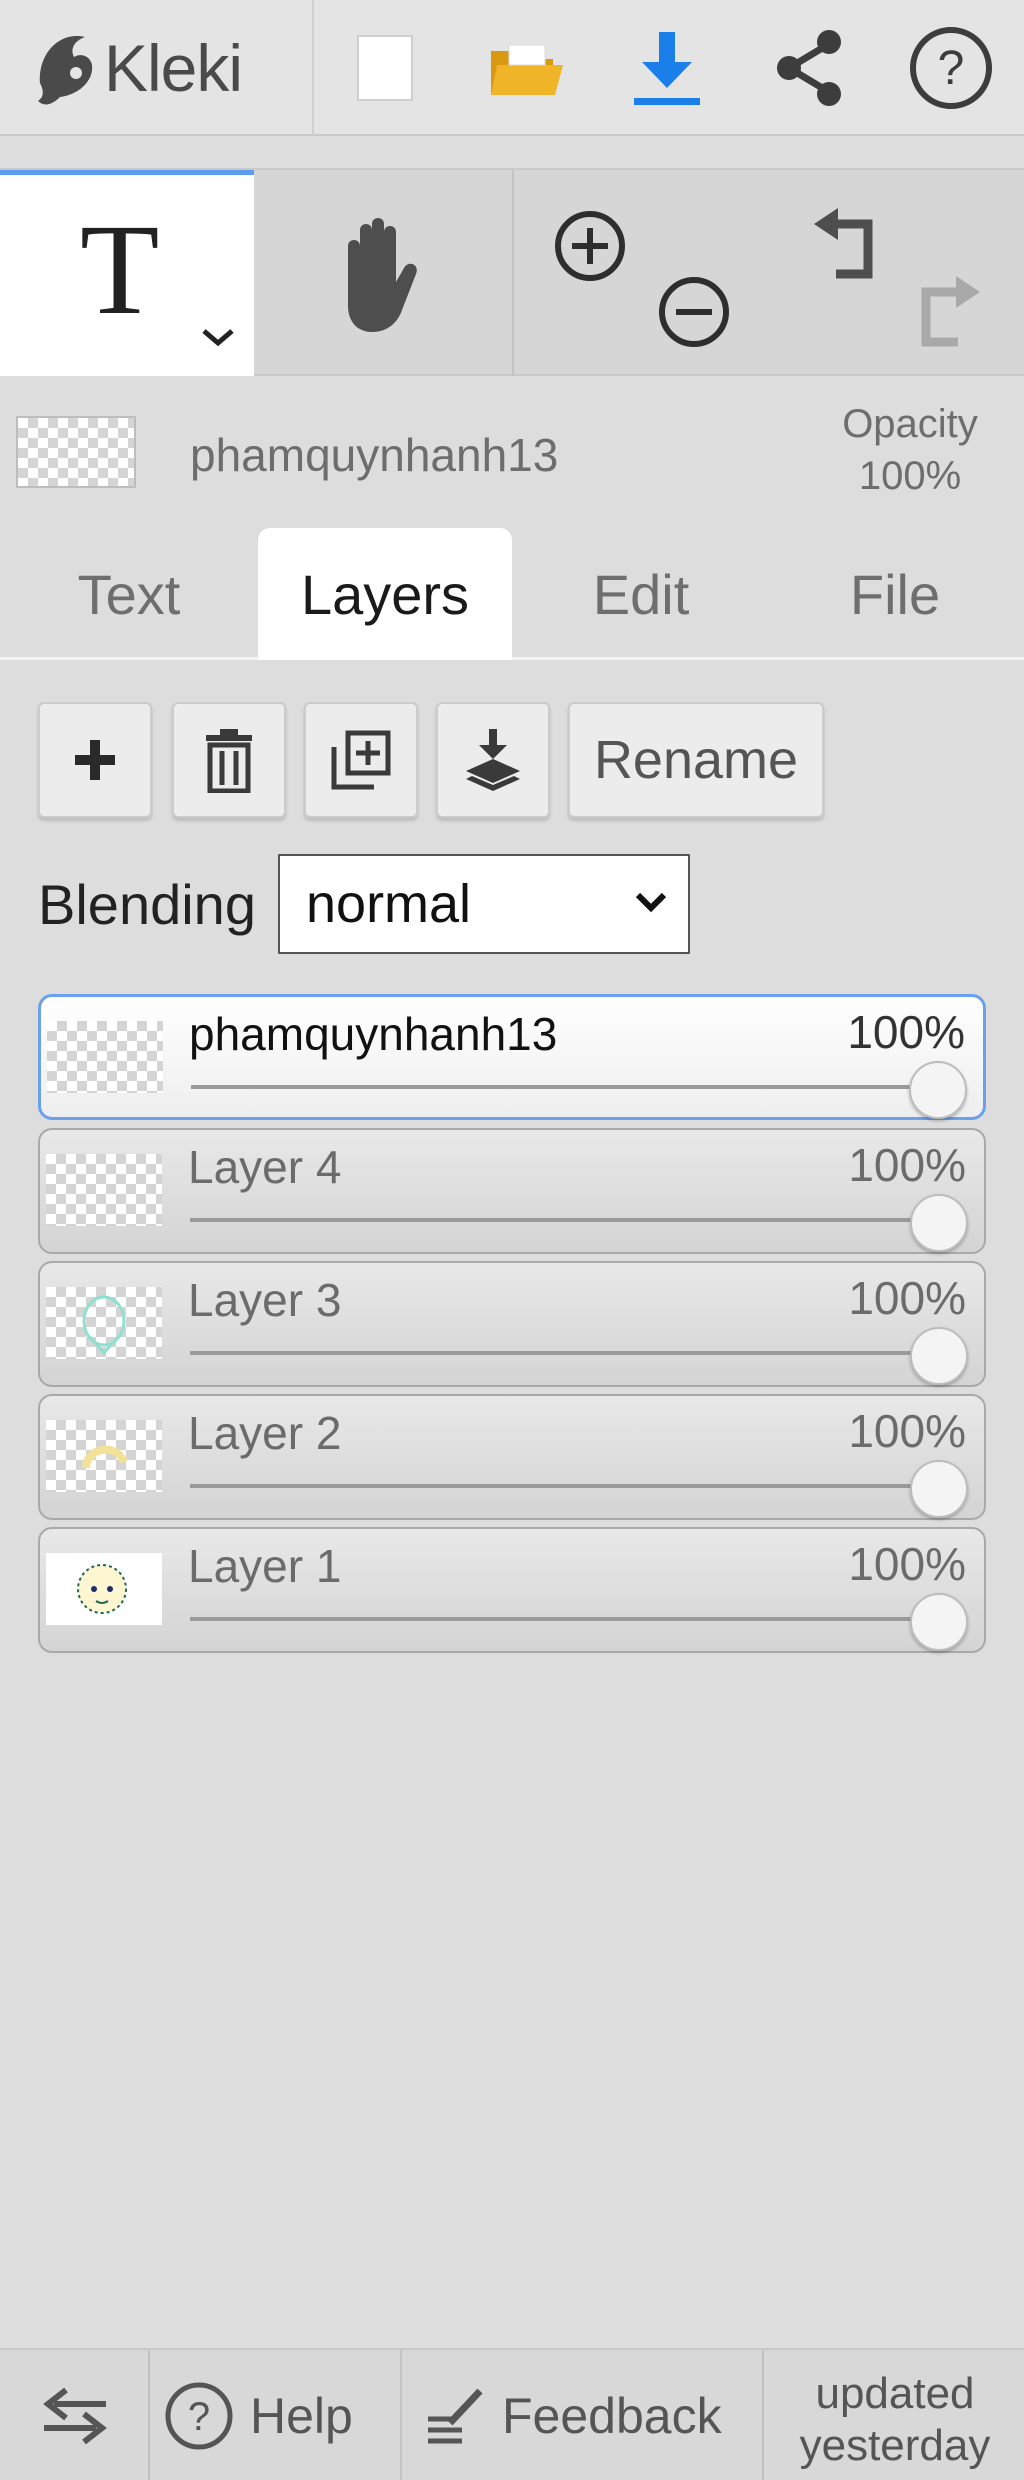 This screenshot has width=1024, height=2480. I want to click on merge-down-button, so click(493, 760).